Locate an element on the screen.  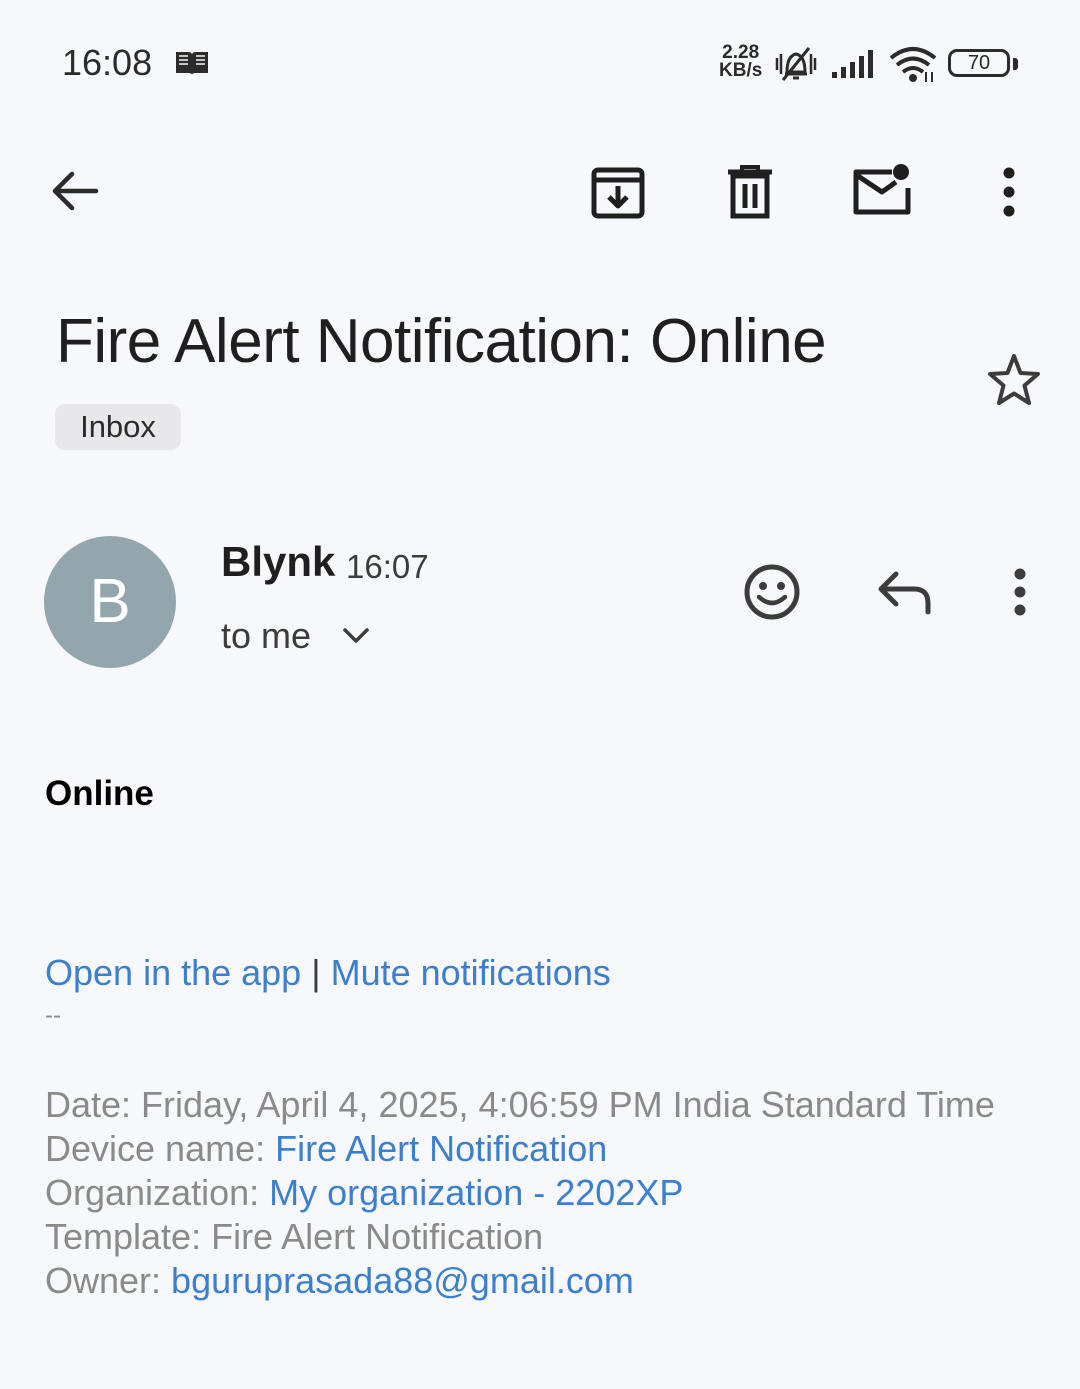
recipient-details-toggle: to me is located at coordinates (266, 636).